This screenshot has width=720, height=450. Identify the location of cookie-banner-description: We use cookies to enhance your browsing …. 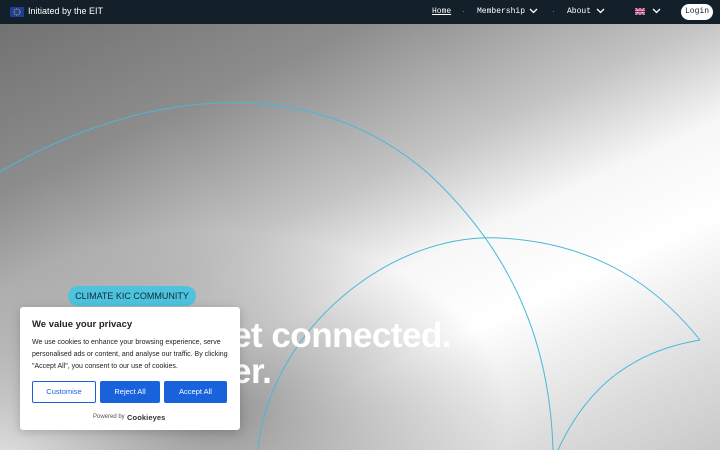
(130, 354).